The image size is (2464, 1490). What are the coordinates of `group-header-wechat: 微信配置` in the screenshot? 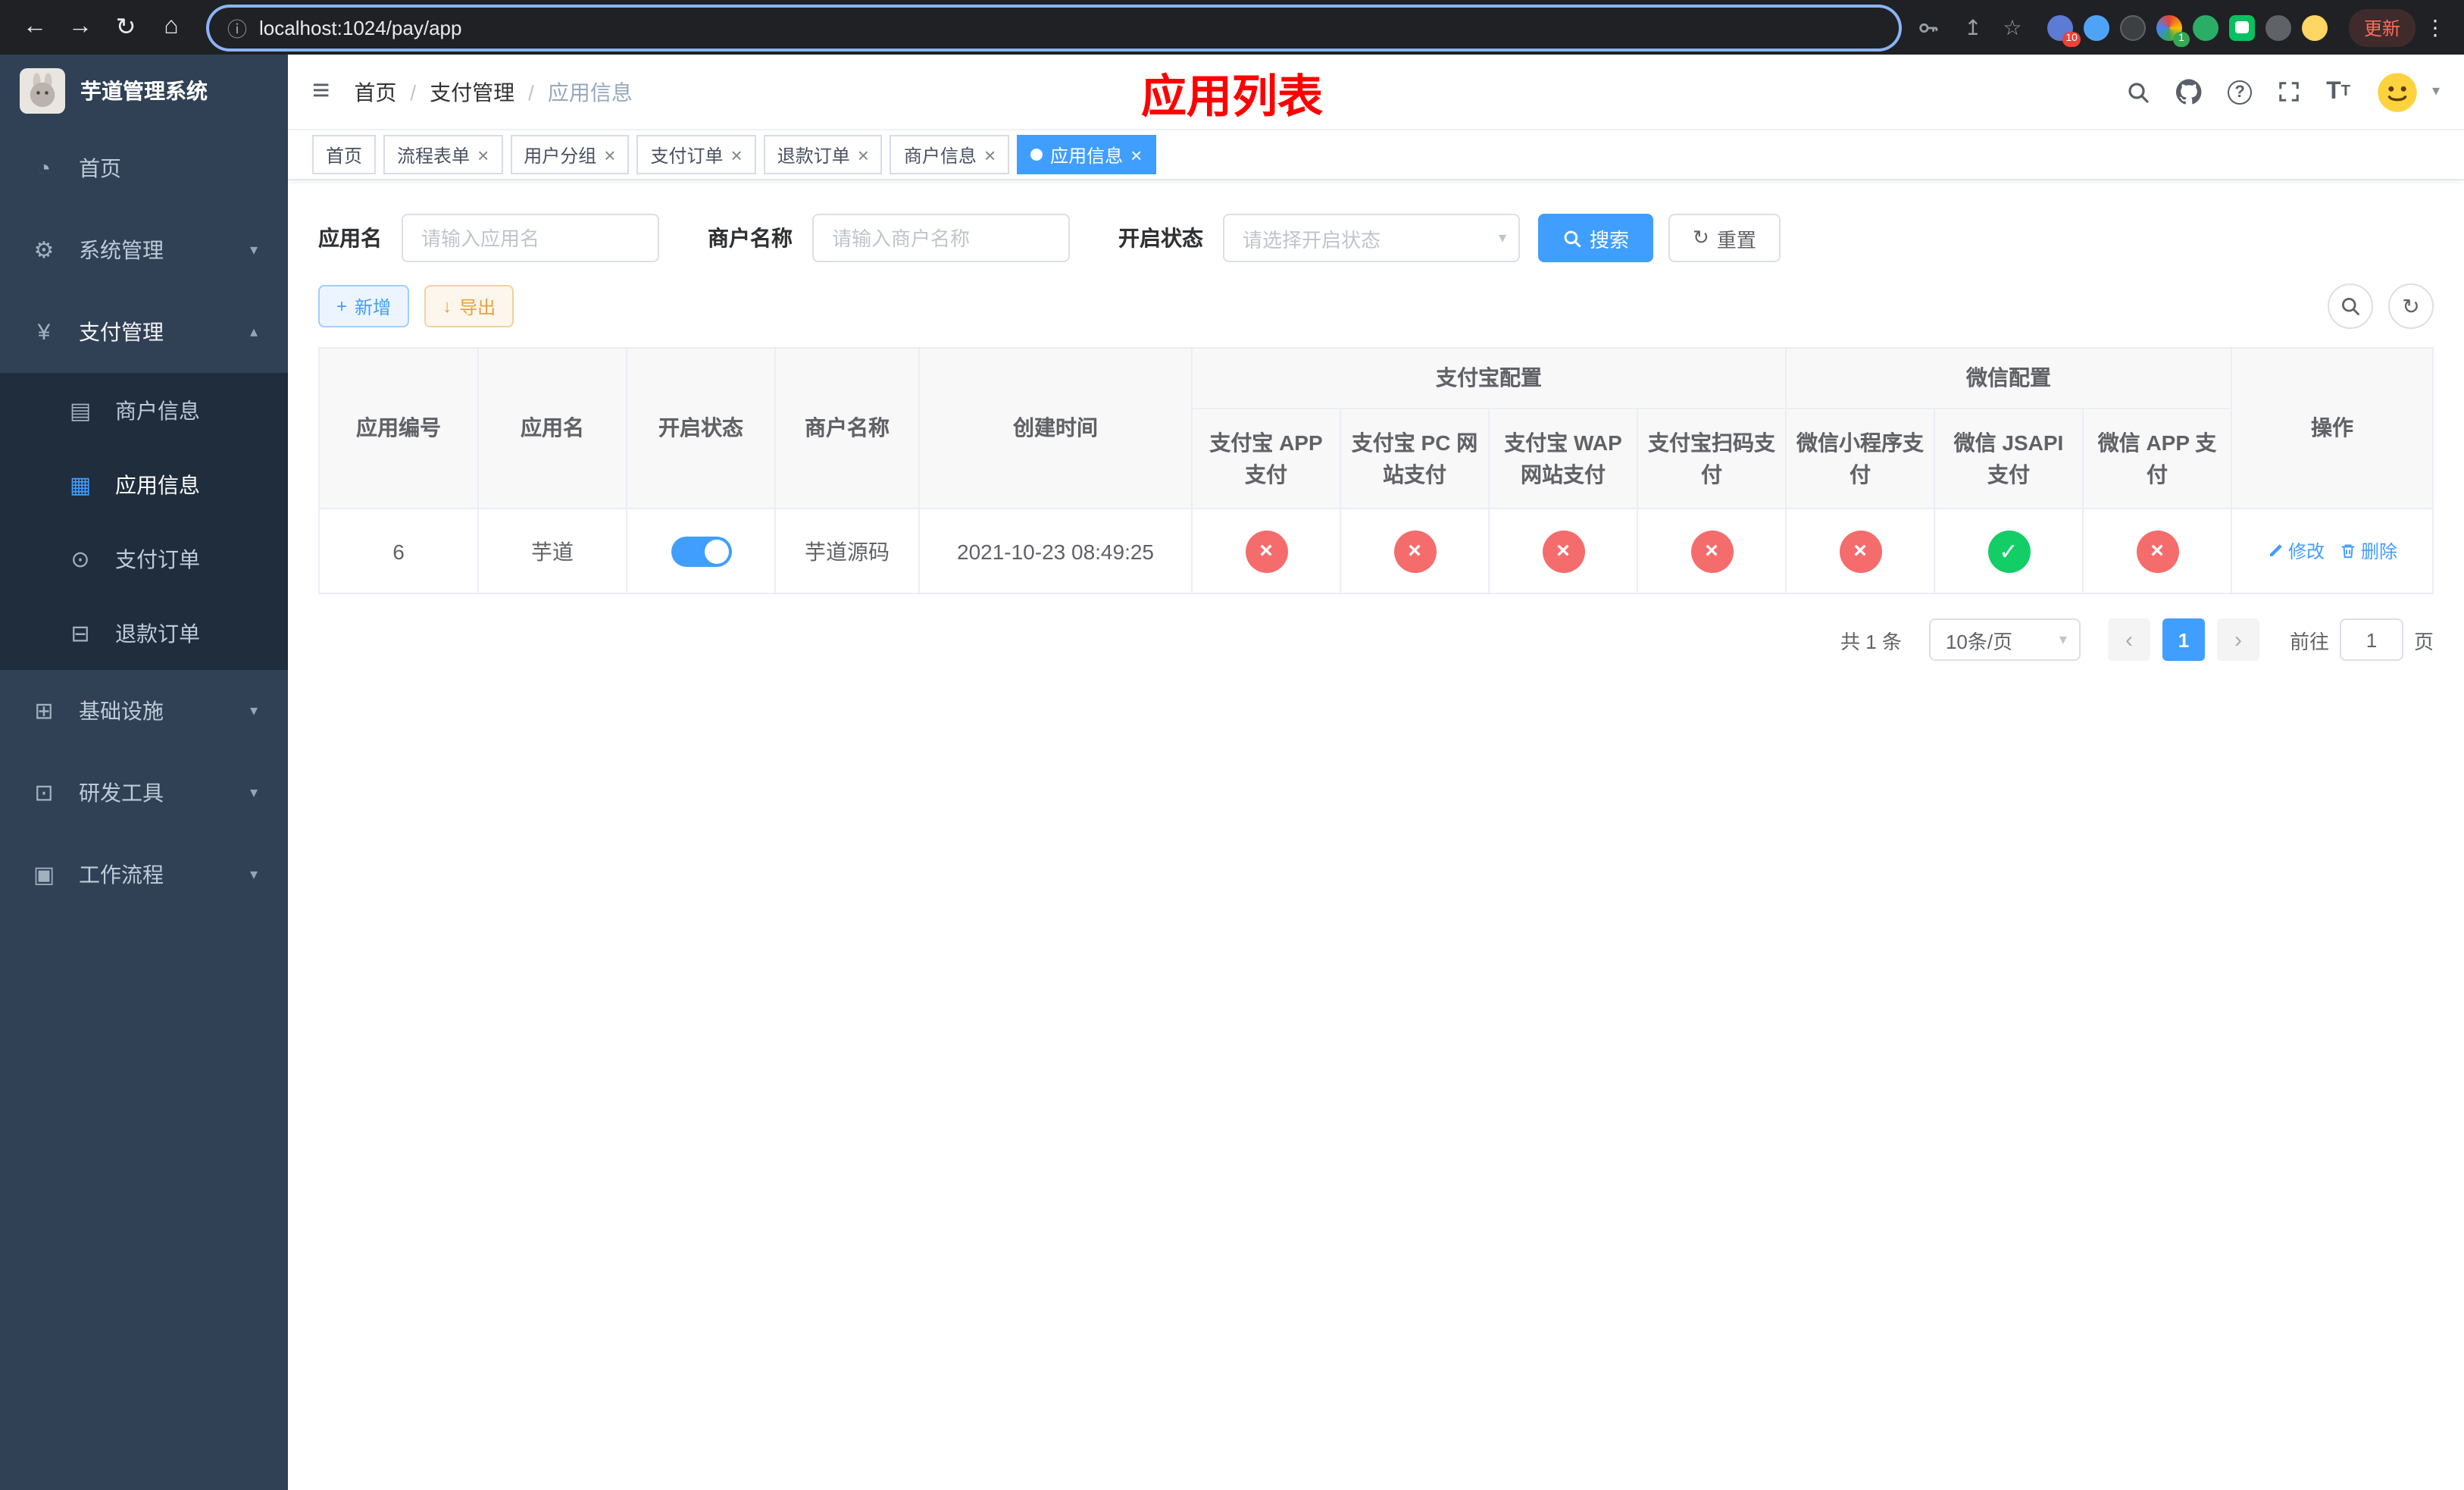 It's located at (2008, 378).